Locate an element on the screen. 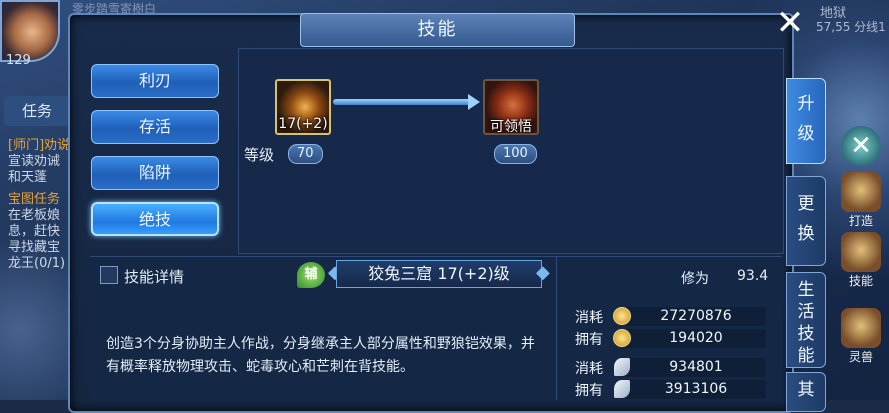 This screenshot has width=889, height=413. skill-detail-label: 技能详情 is located at coordinates (154, 277).